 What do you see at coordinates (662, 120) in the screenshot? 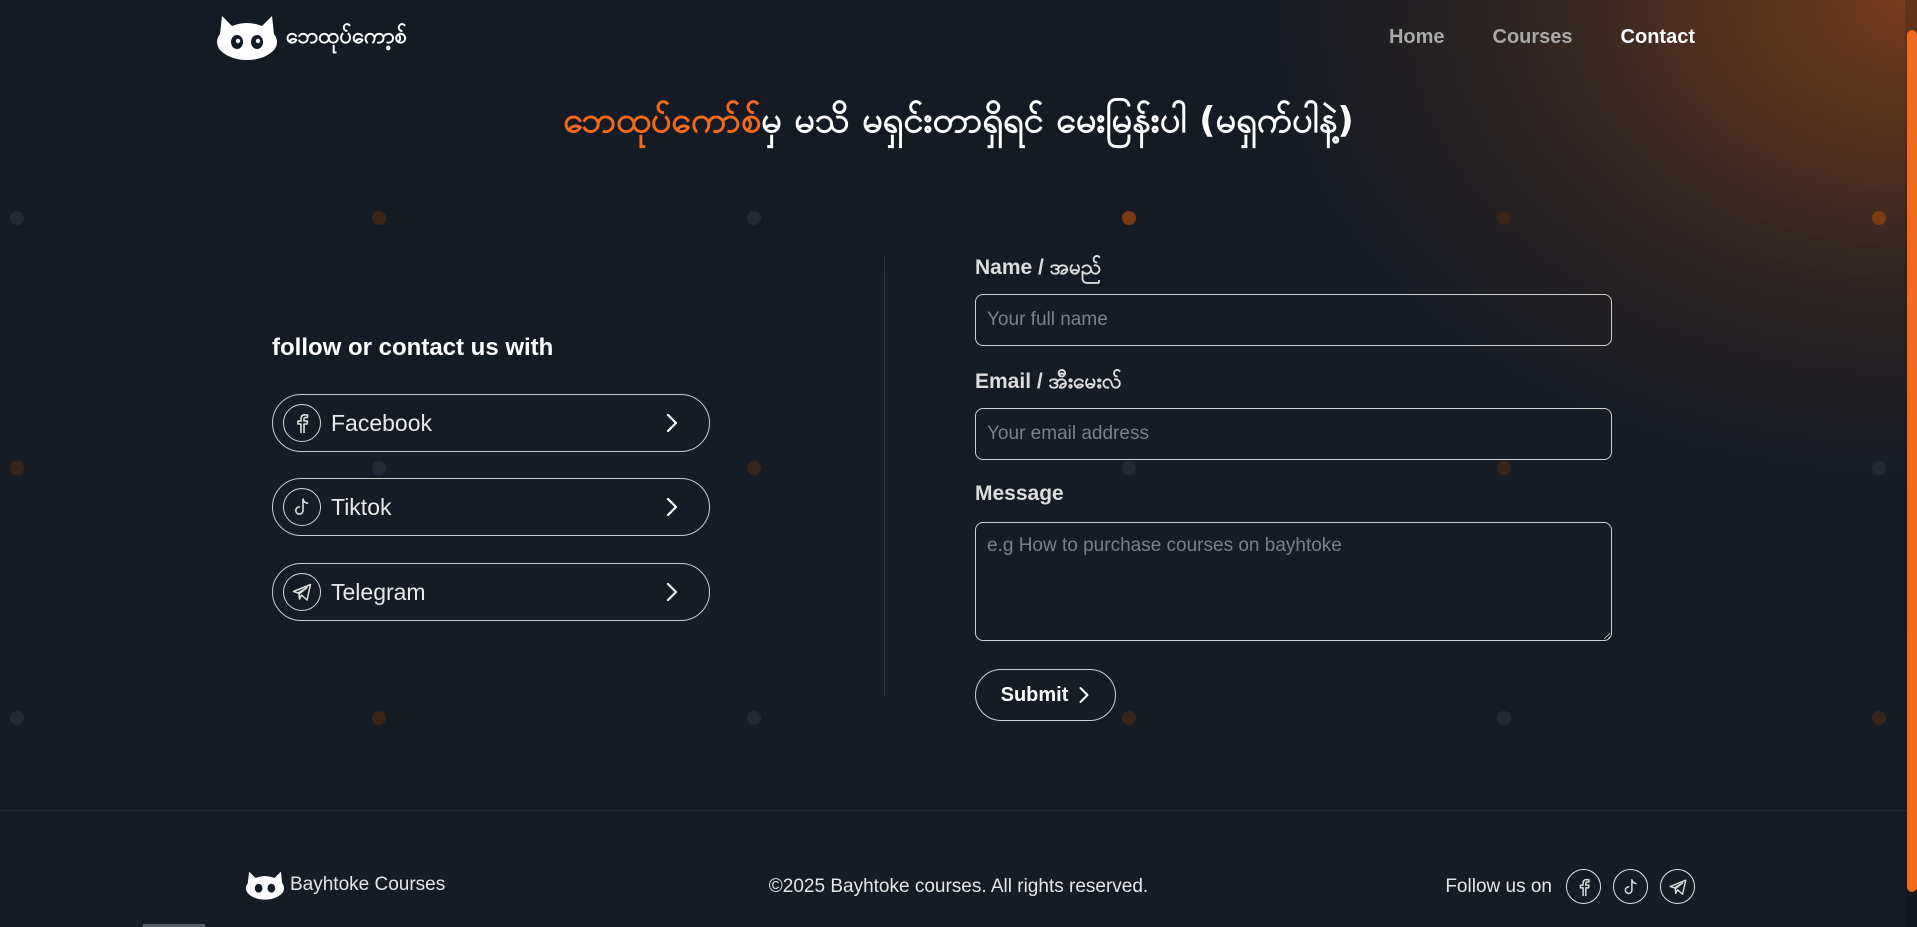
I see `headline-brand: ဘေထုပ်ကော်စ်` at bounding box center [662, 120].